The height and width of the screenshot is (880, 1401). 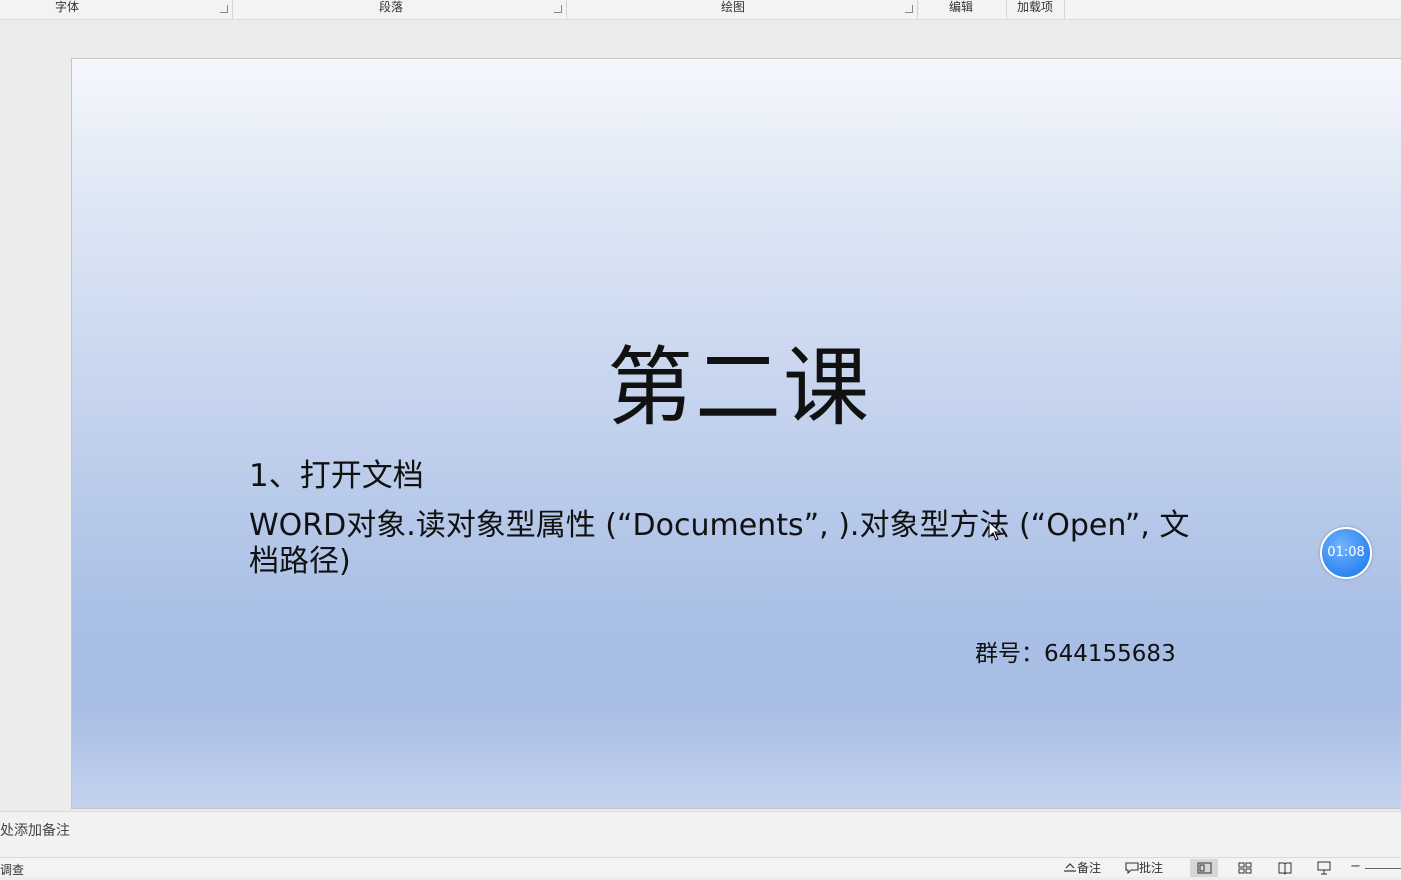 What do you see at coordinates (224, 9) in the screenshot?
I see `font-dialog-launcher-icon` at bounding box center [224, 9].